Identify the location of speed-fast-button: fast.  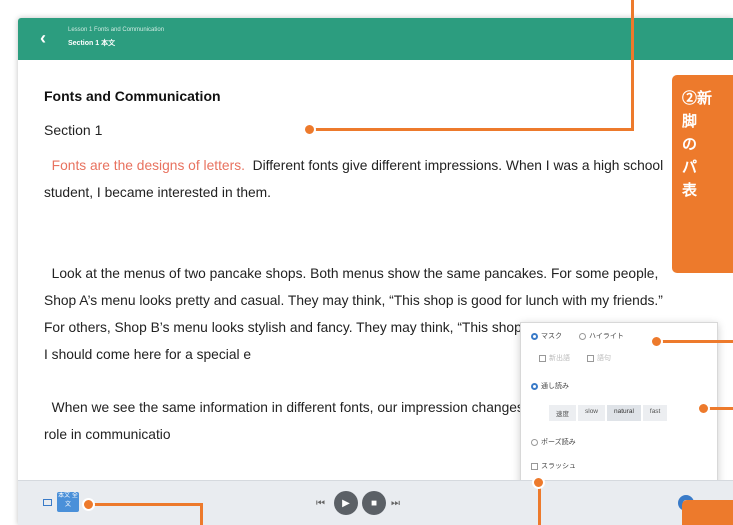
(655, 413).